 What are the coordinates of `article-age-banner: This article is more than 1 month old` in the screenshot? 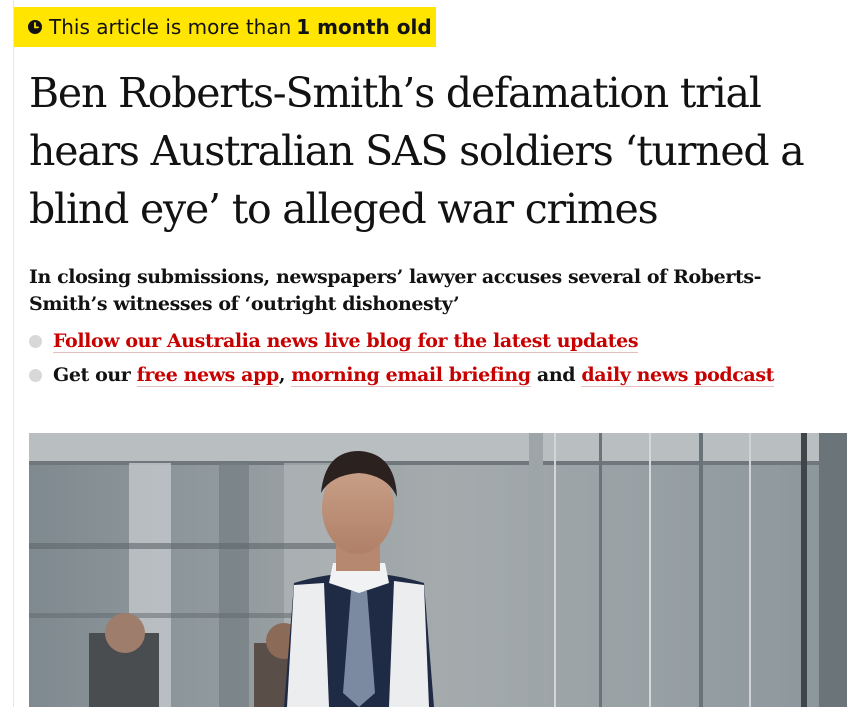 It's located at (225, 27).